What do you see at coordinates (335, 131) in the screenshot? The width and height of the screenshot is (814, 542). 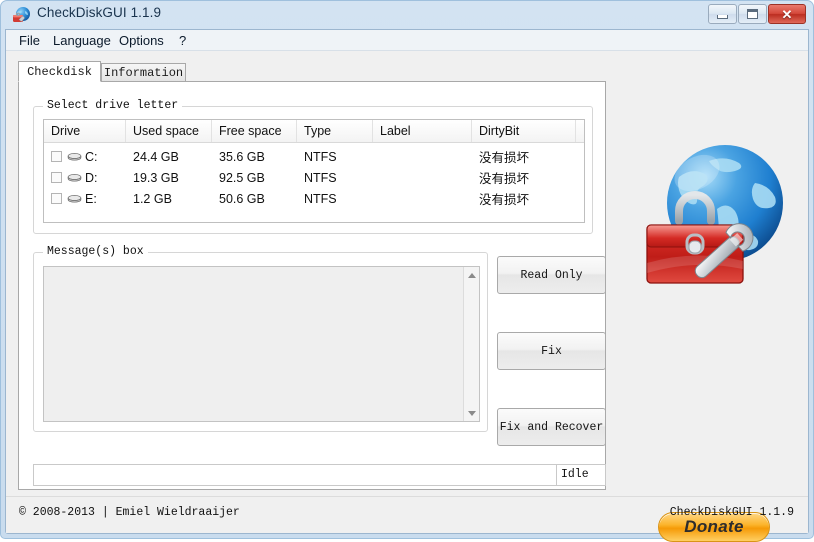 I see `column-header-type: Type` at bounding box center [335, 131].